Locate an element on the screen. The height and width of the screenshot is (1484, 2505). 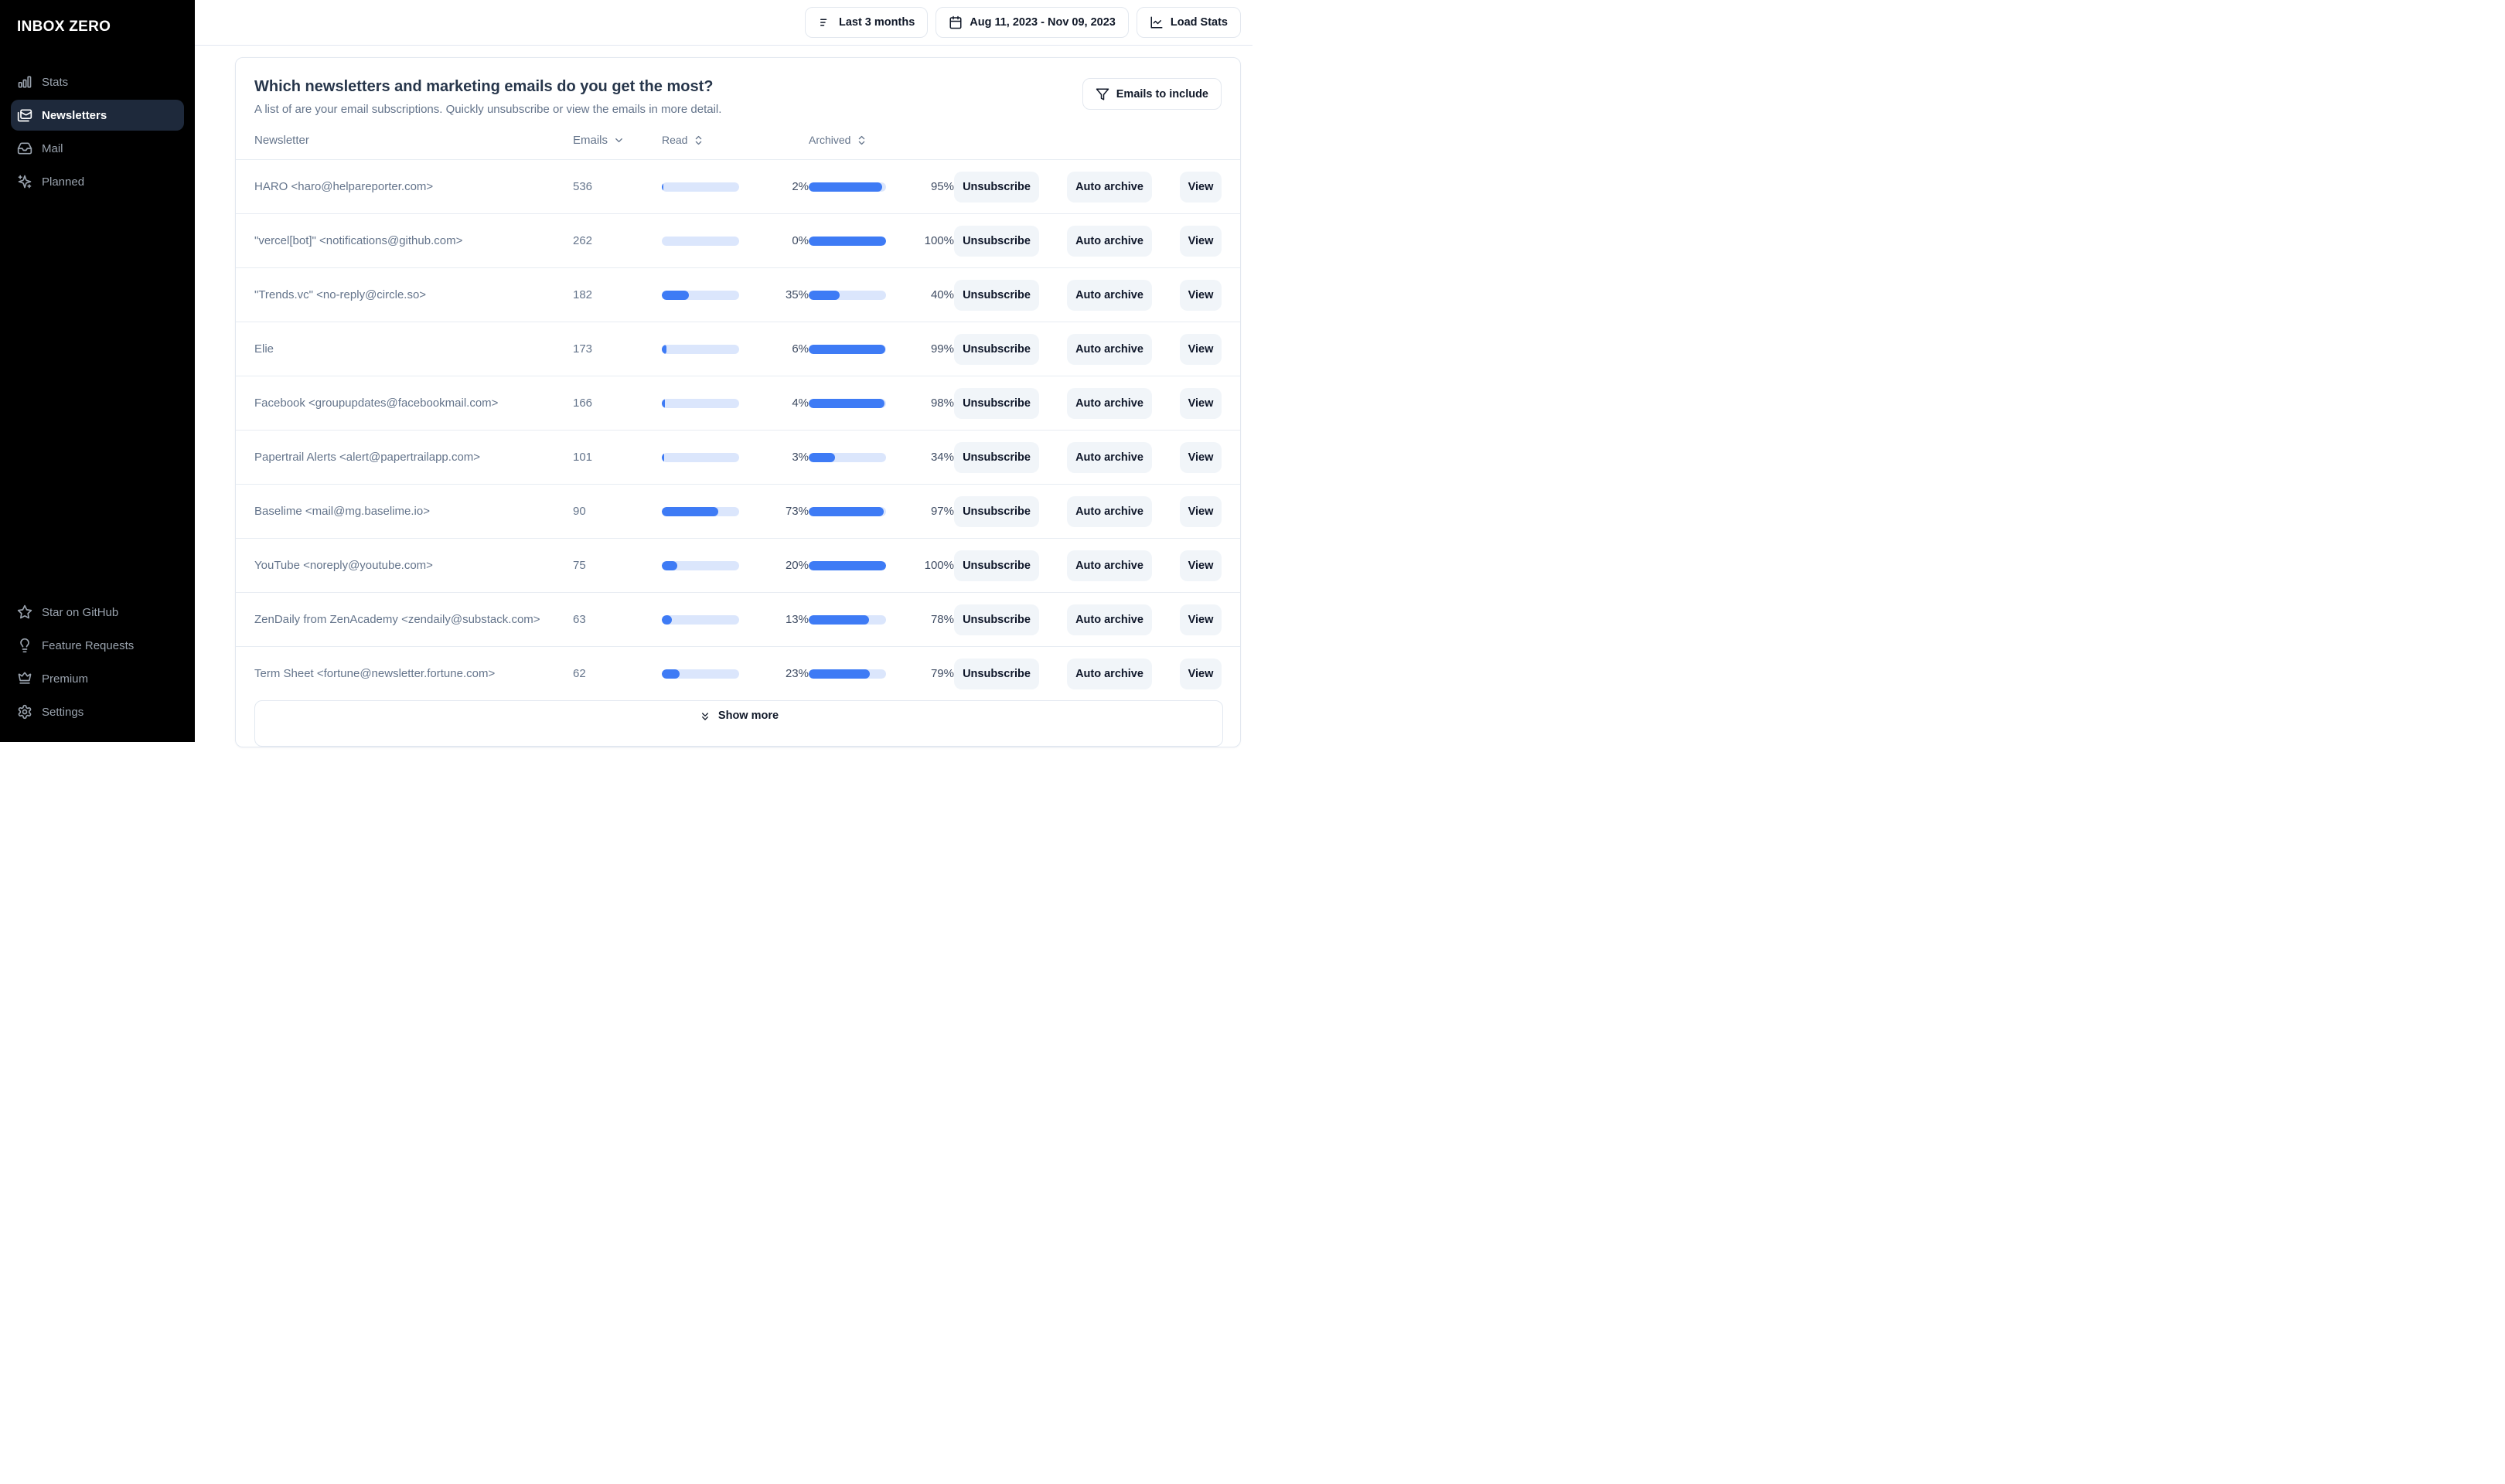
column-read-label: Read is located at coordinates (675, 140).